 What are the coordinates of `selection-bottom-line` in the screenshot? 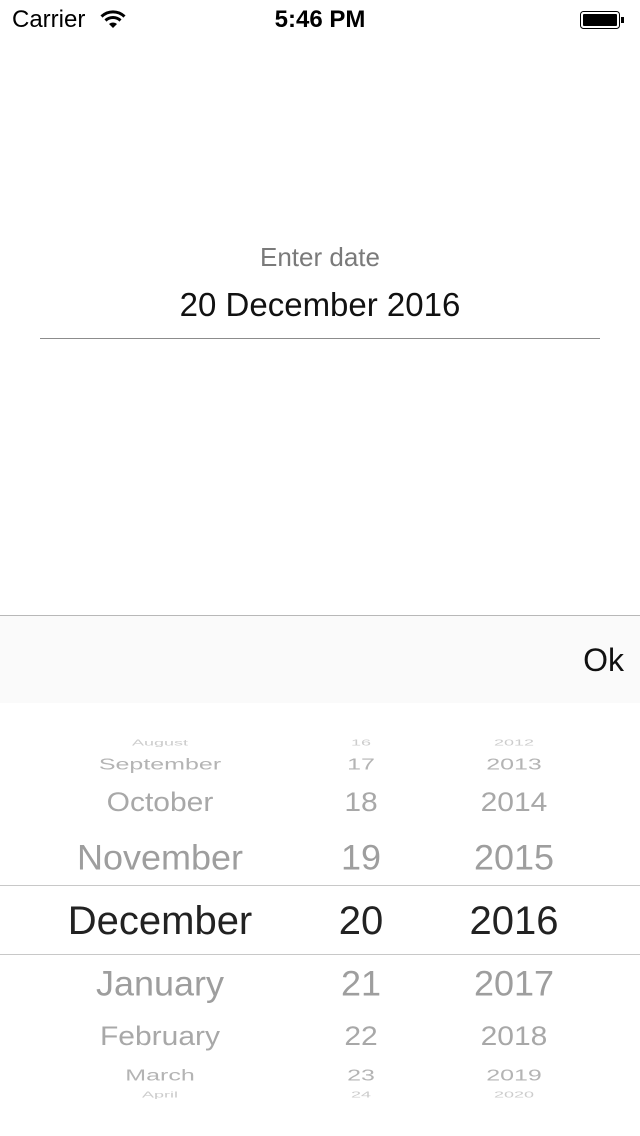 It's located at (320, 954).